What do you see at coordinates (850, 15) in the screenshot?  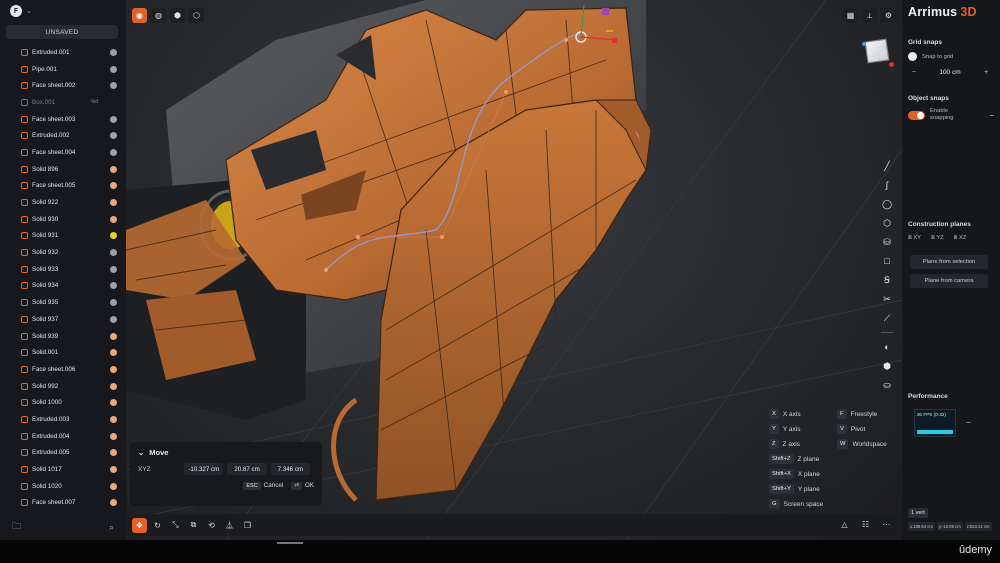 I see `grid-plane-icon: ▦` at bounding box center [850, 15].